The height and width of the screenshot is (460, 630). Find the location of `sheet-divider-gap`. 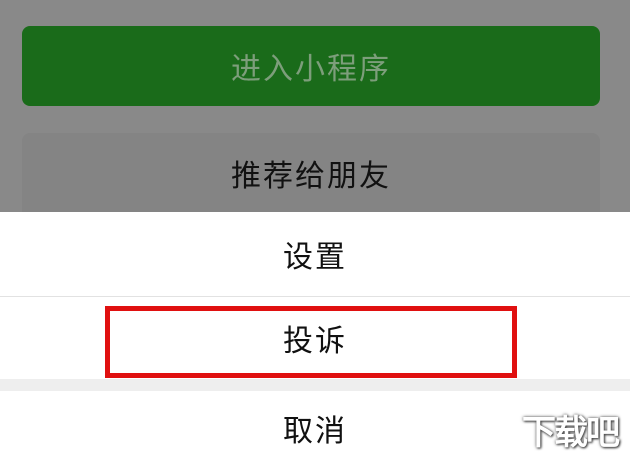

sheet-divider-gap is located at coordinates (315, 385).